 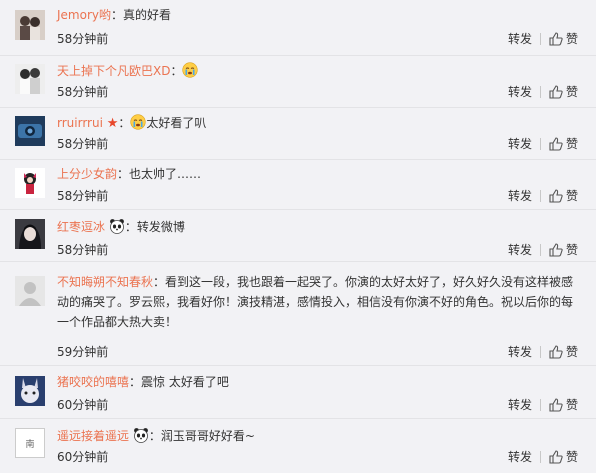 What do you see at coordinates (317, 436) in the screenshot?
I see `comment-line: 遥远接着遥远 ：润玉哥哥好好看~` at bounding box center [317, 436].